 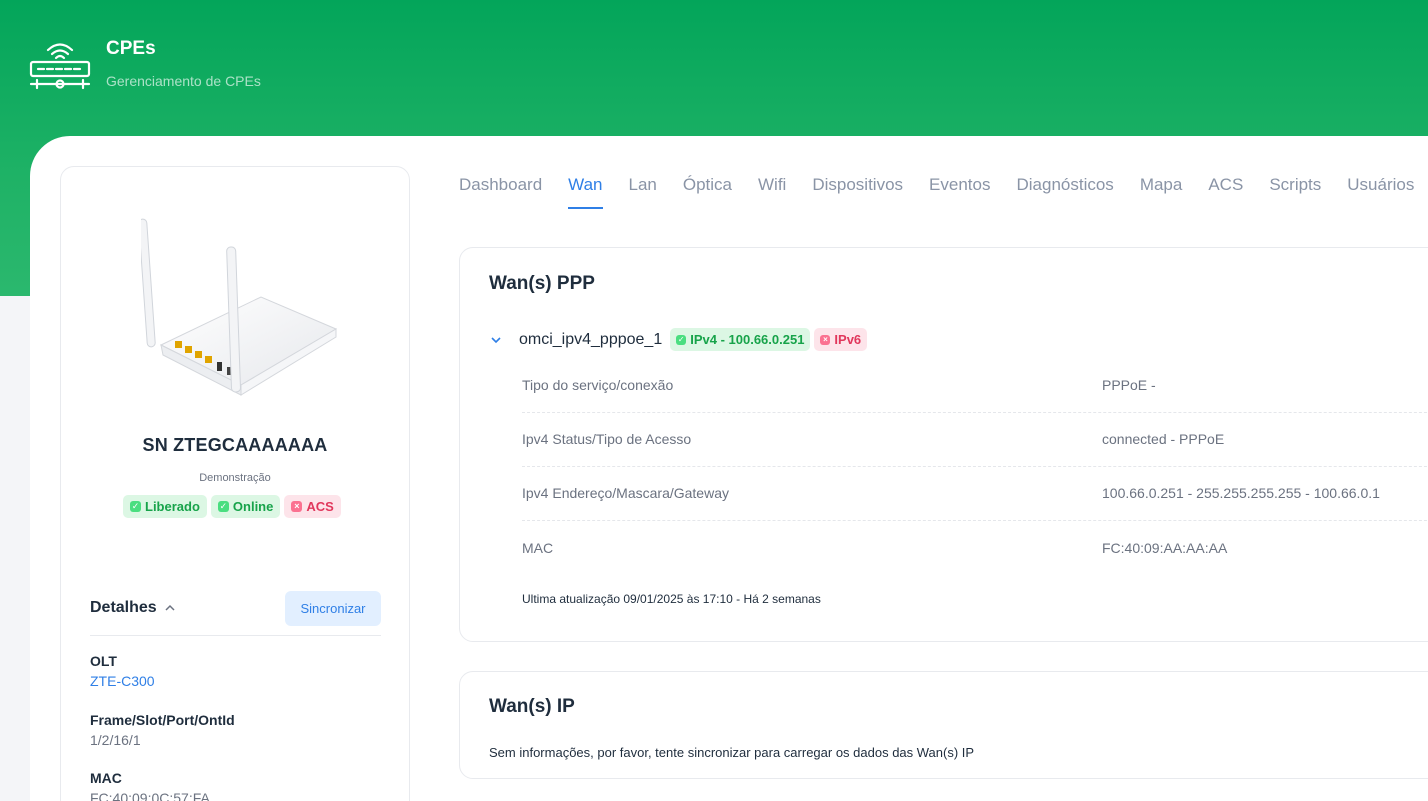 What do you see at coordinates (170, 607) in the screenshot?
I see `chevron-up-icon` at bounding box center [170, 607].